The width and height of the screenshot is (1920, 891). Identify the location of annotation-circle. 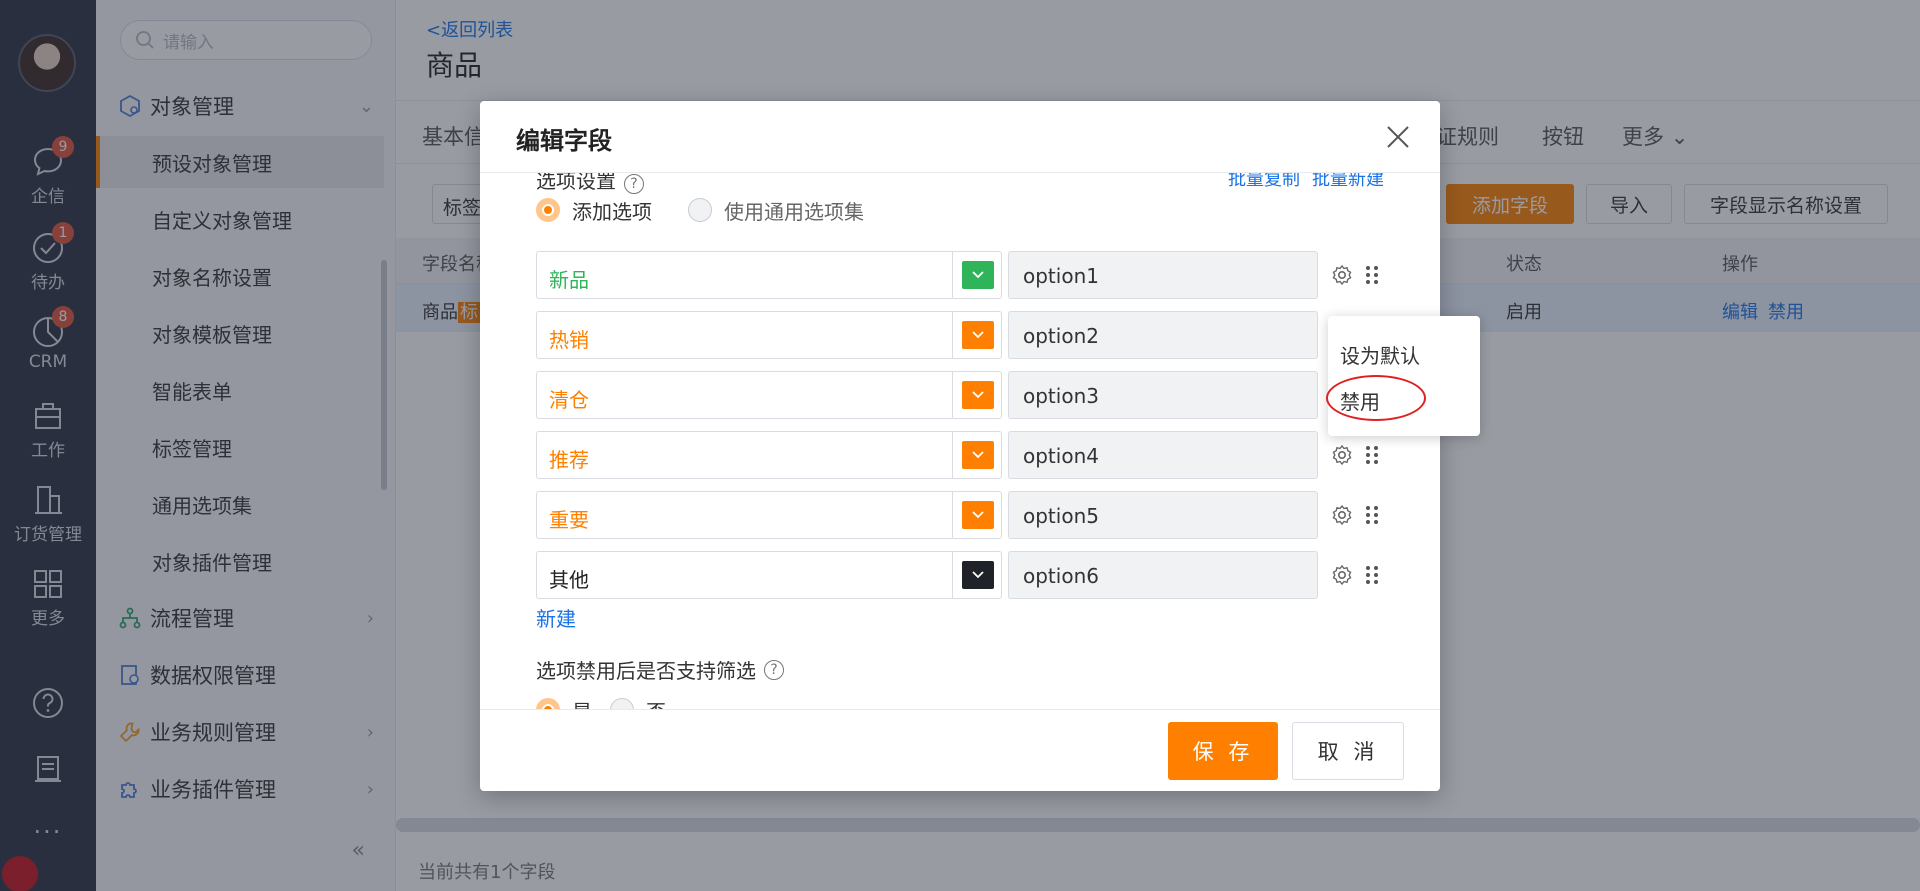
(1376, 398).